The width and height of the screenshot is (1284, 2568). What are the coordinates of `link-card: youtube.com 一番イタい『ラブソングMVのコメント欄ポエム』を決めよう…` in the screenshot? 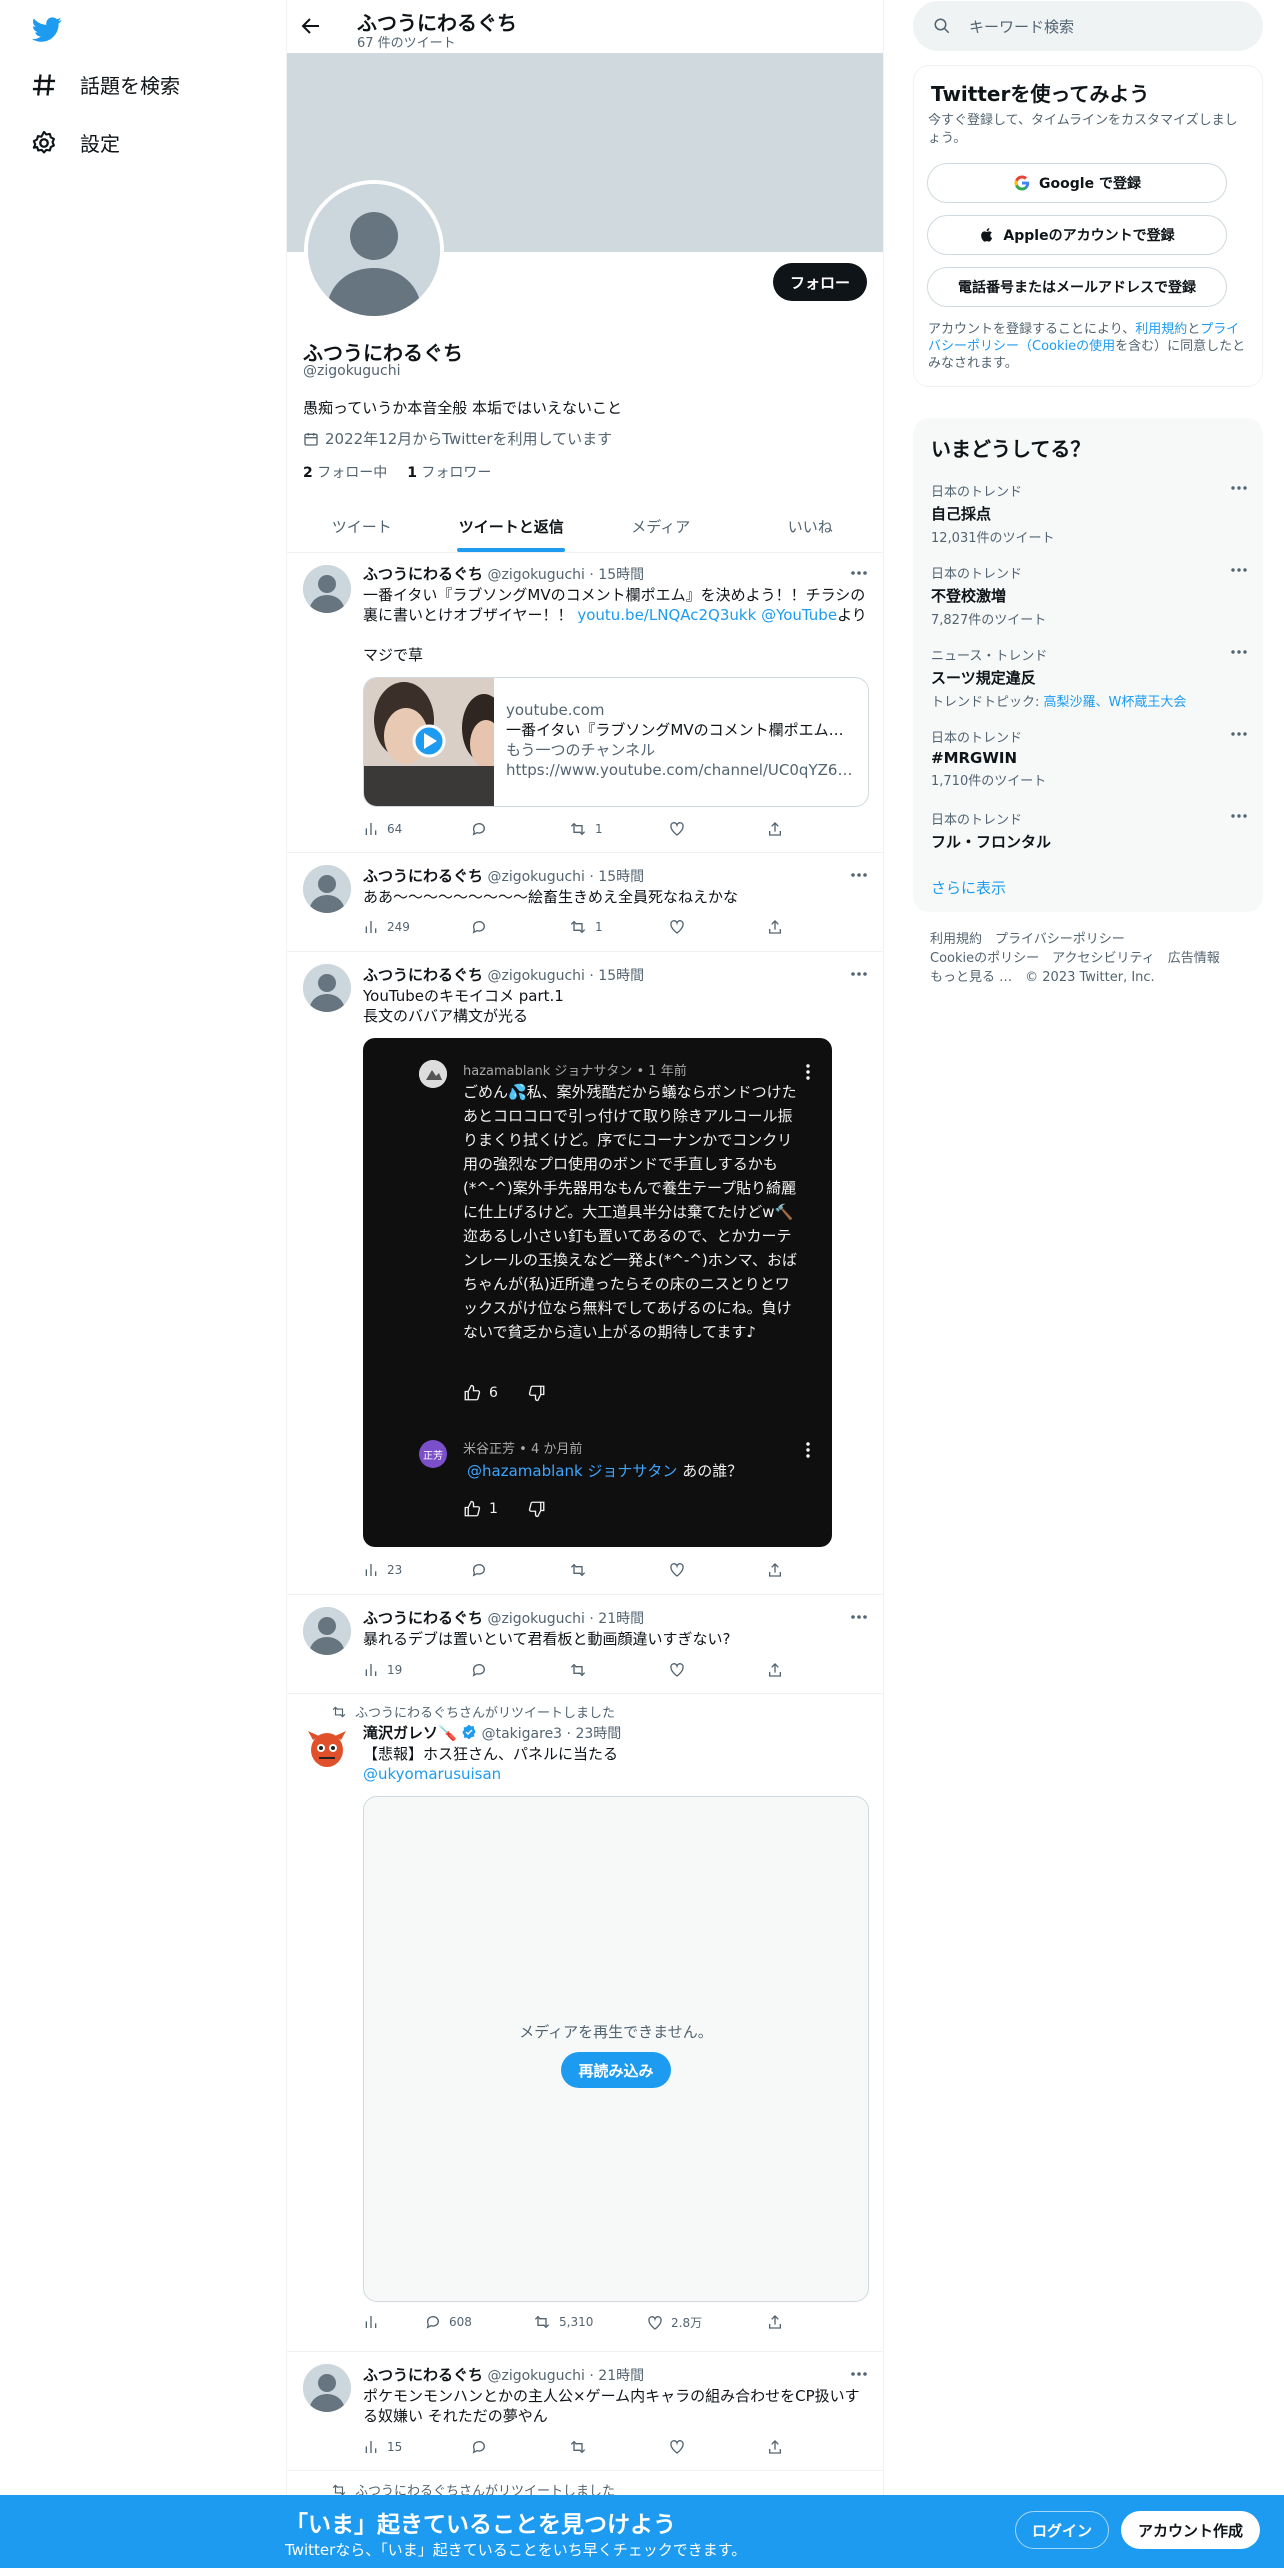 It's located at (616, 742).